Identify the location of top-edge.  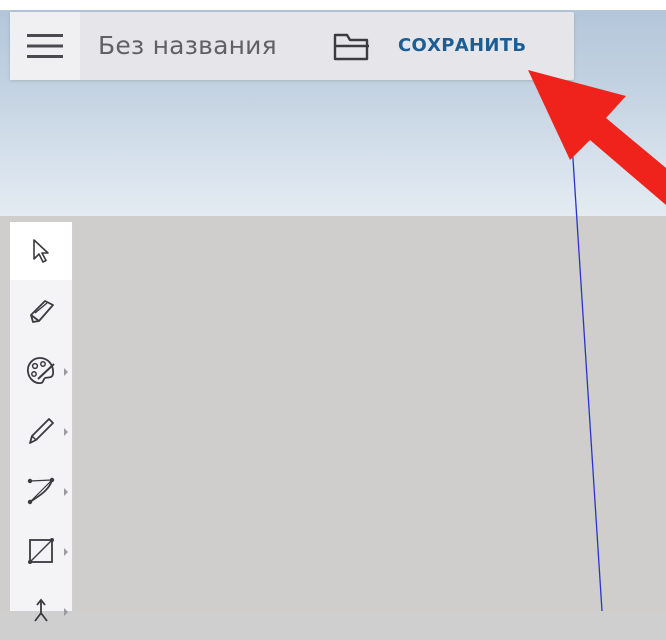
(333, 5).